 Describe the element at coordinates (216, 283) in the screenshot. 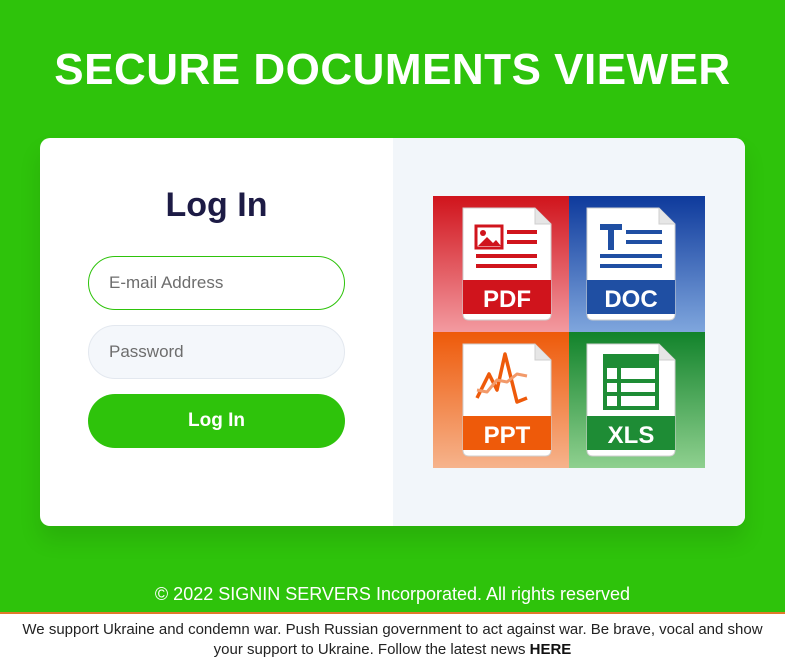

I see `email-field` at that location.